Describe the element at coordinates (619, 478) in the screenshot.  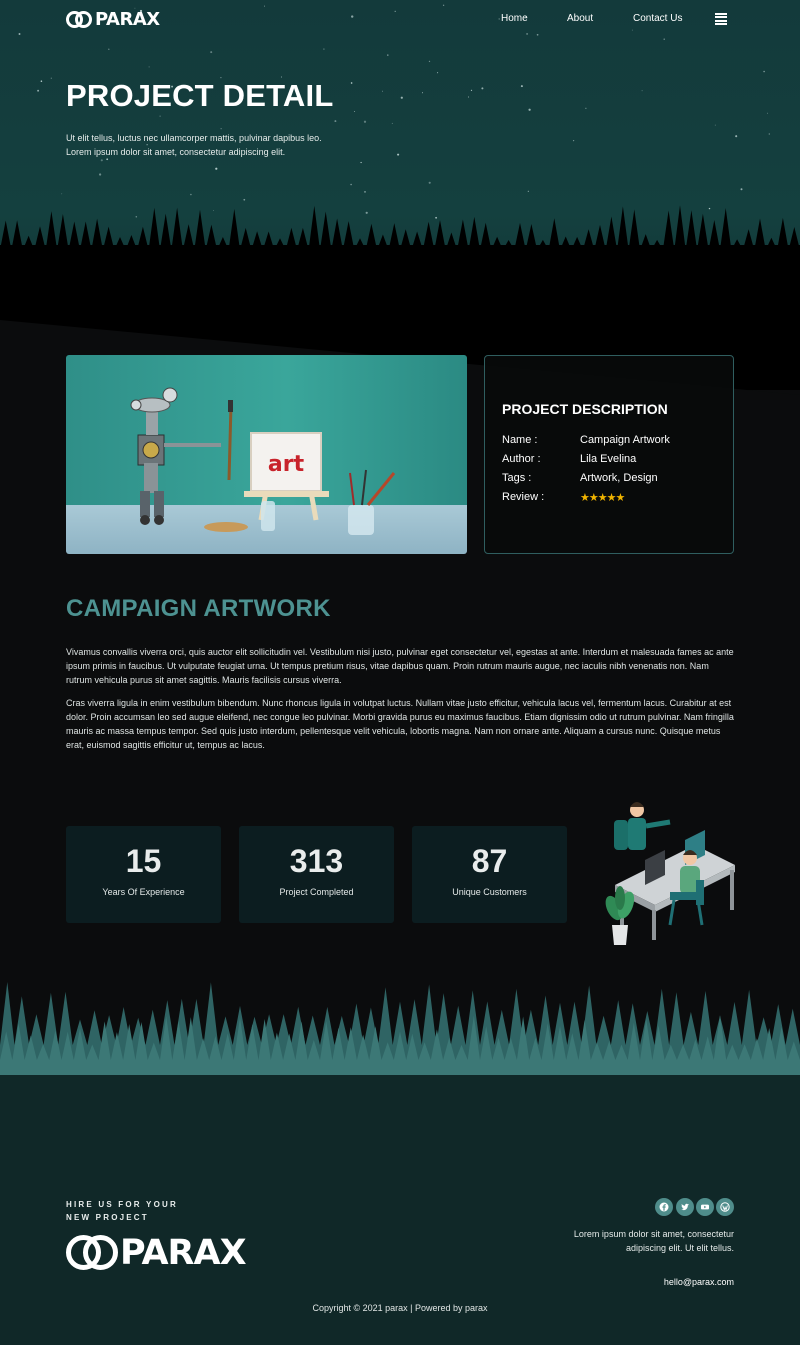
I see `tags-value: Artwork, Design` at that location.